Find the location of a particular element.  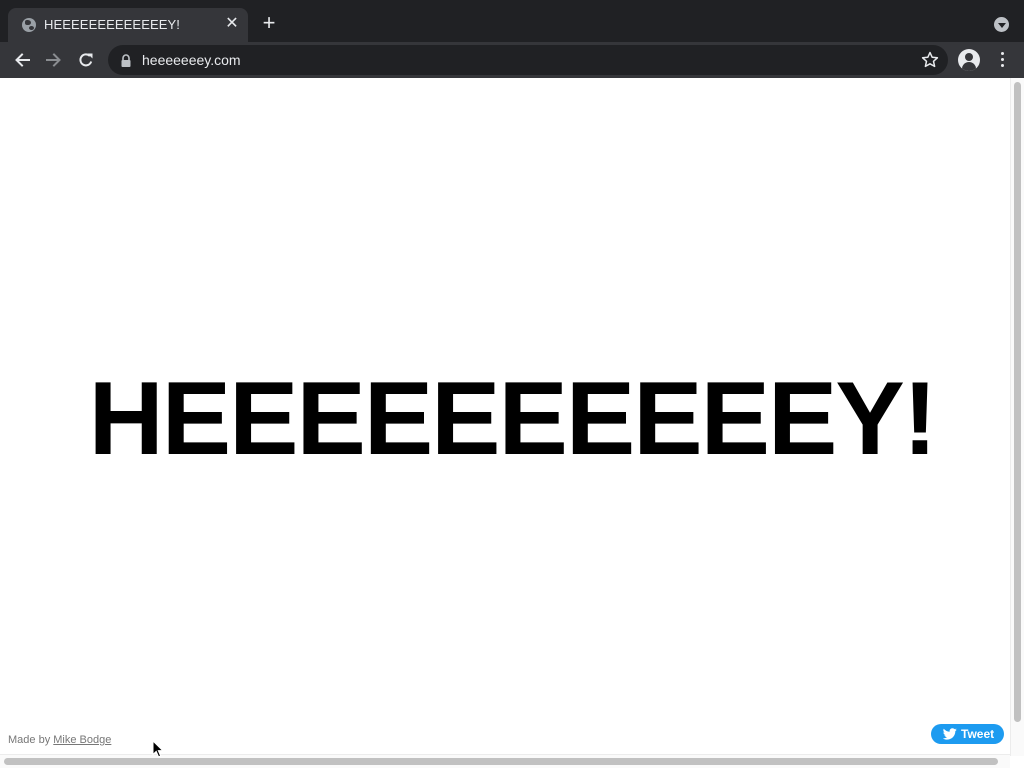

credit-prefix: Made by is located at coordinates (29, 740).